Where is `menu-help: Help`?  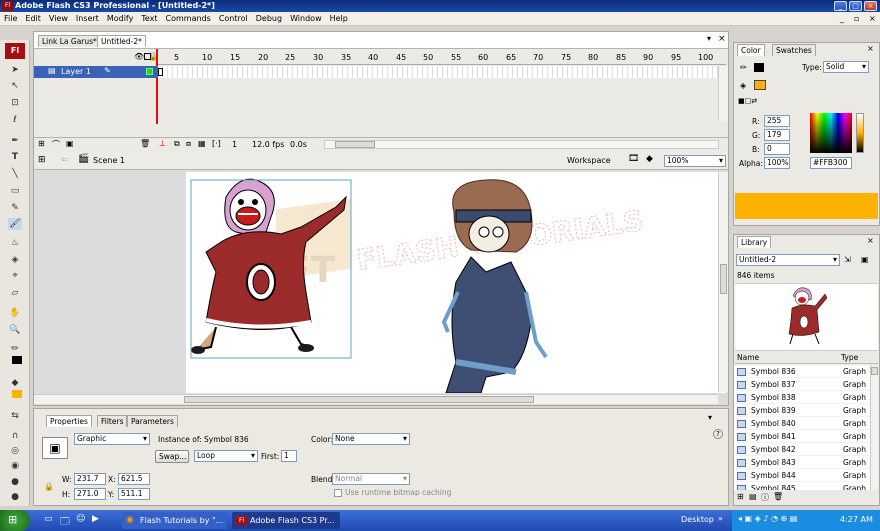 menu-help: Help is located at coordinates (339, 19).